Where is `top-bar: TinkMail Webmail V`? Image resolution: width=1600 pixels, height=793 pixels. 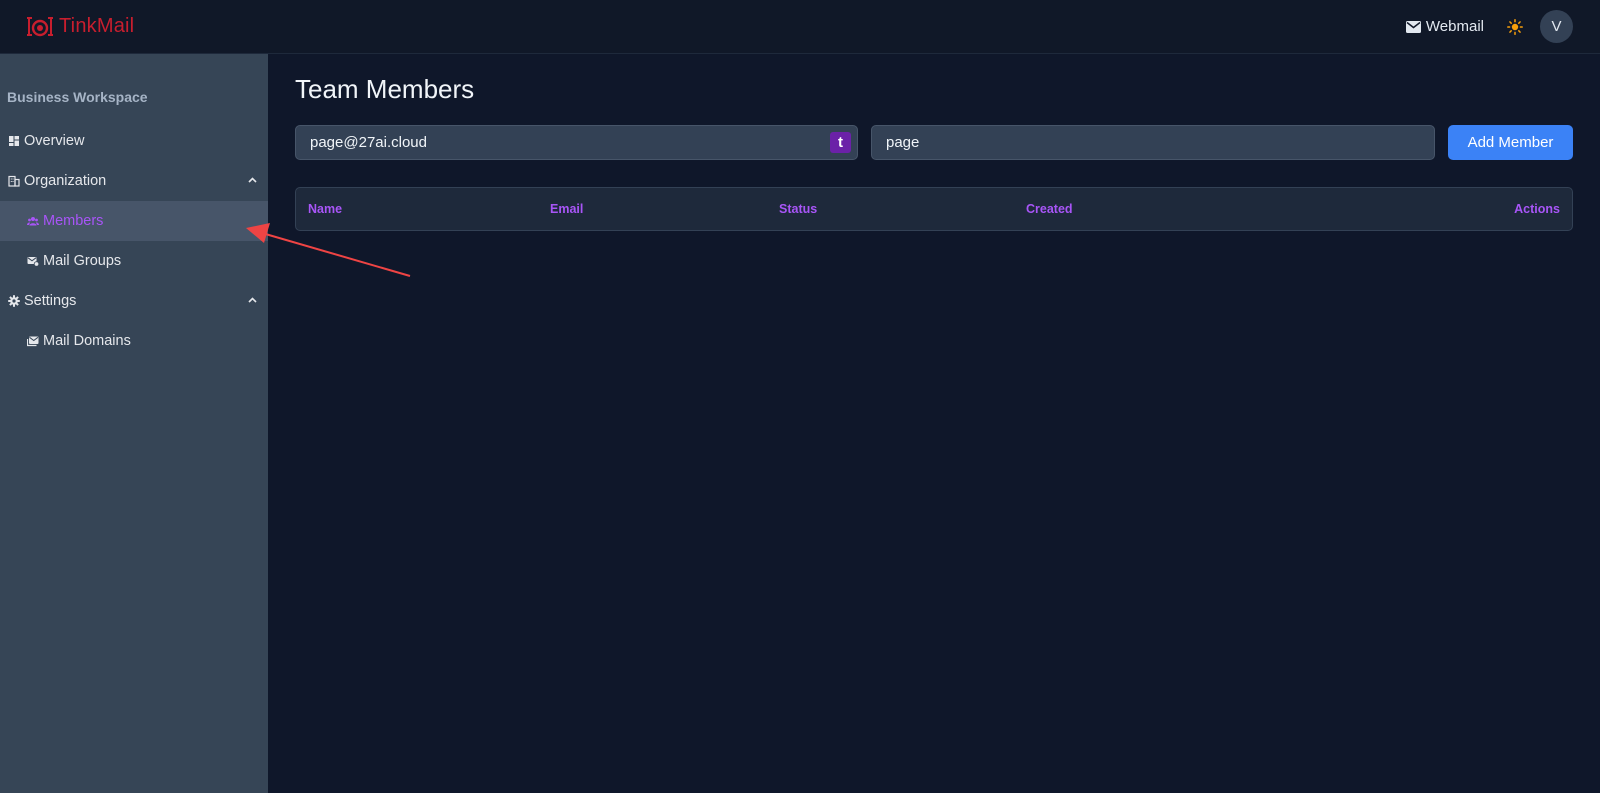
top-bar: TinkMail Webmail V is located at coordinates (800, 27).